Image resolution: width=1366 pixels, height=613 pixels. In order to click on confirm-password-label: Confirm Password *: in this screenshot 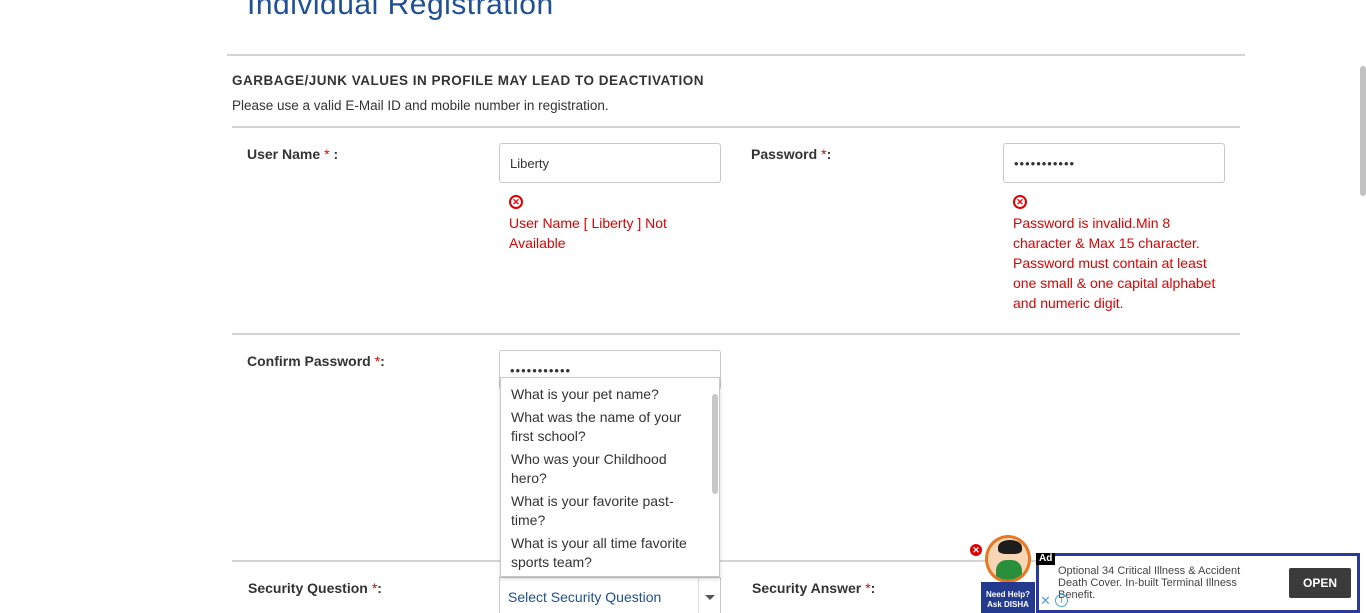, I will do `click(316, 361)`.